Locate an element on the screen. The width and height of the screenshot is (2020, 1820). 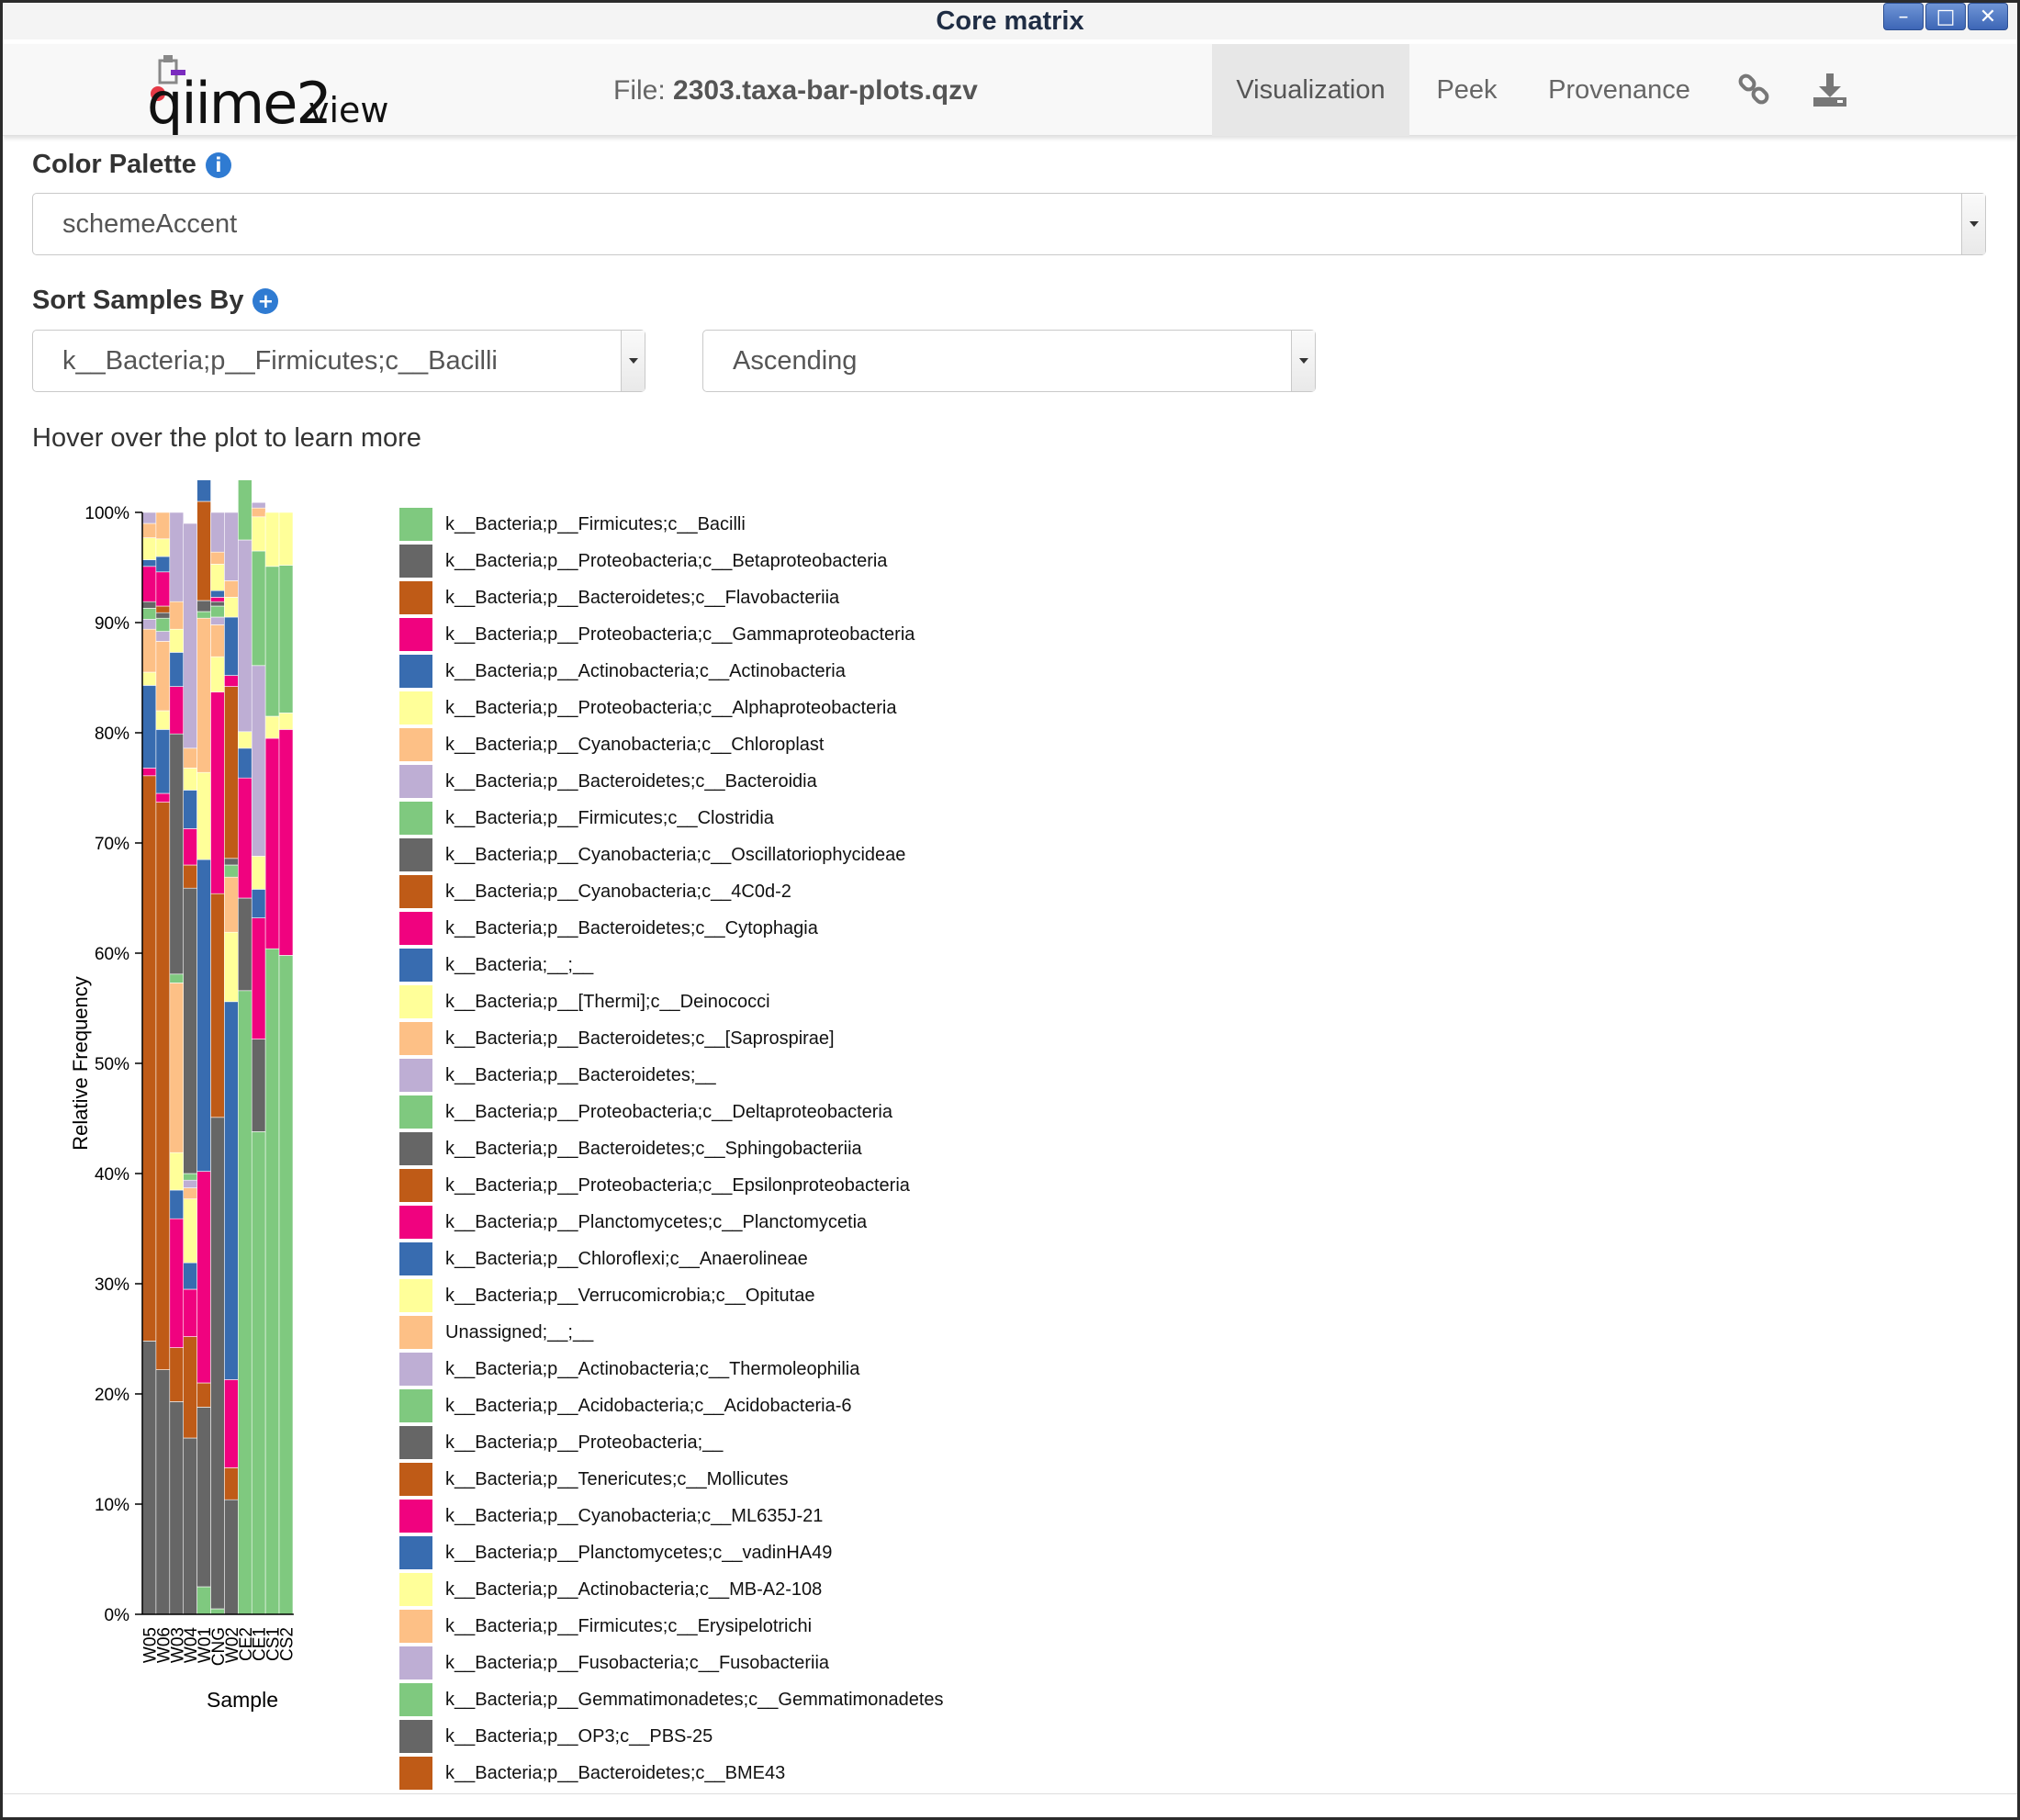
close-button: ✕ is located at coordinates (1988, 16).